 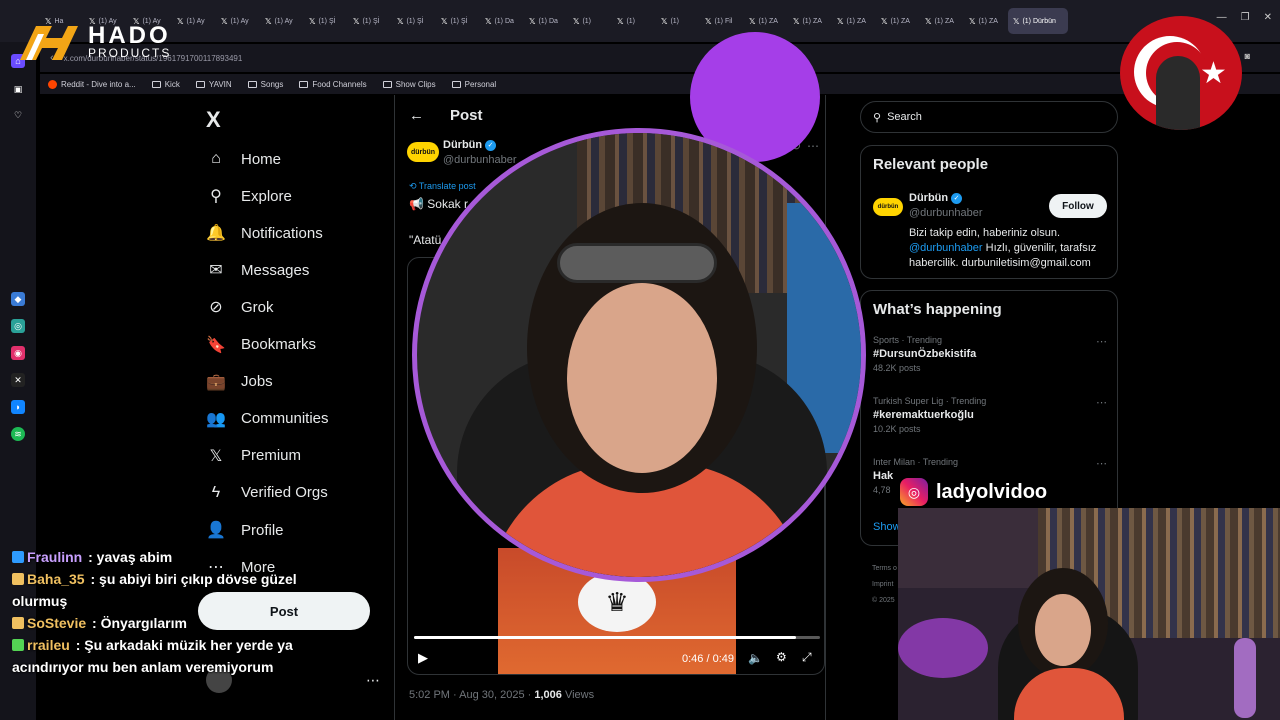 I want to click on tweet-timestamp: 5:02 PM · Aug 30, 2025 ·, so click(x=471, y=695).